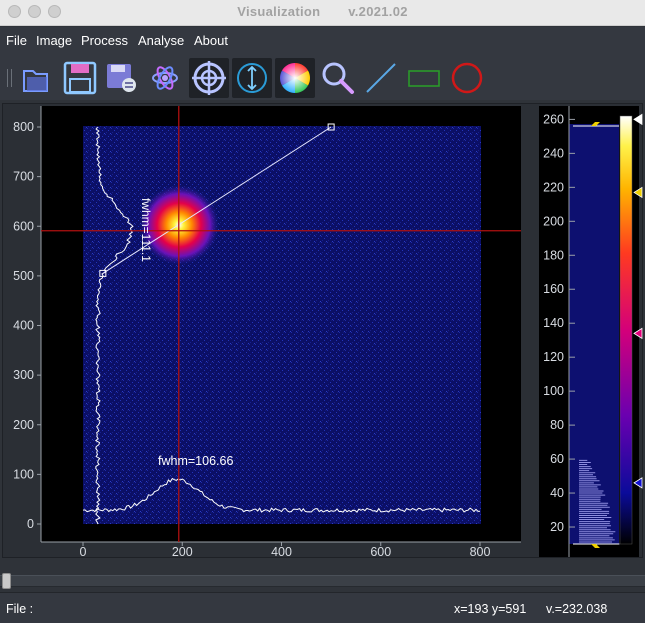 This screenshot has width=645, height=623. I want to click on crosshair-target-icon, so click(209, 78).